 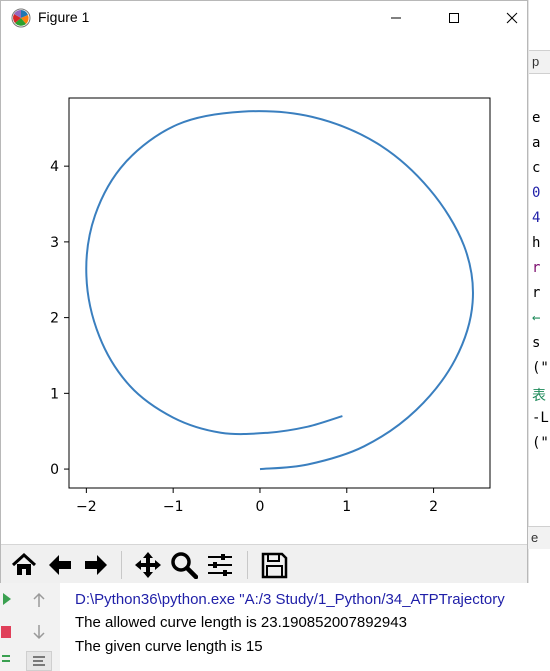 I want to click on y-tick-label: 2, so click(x=54, y=319).